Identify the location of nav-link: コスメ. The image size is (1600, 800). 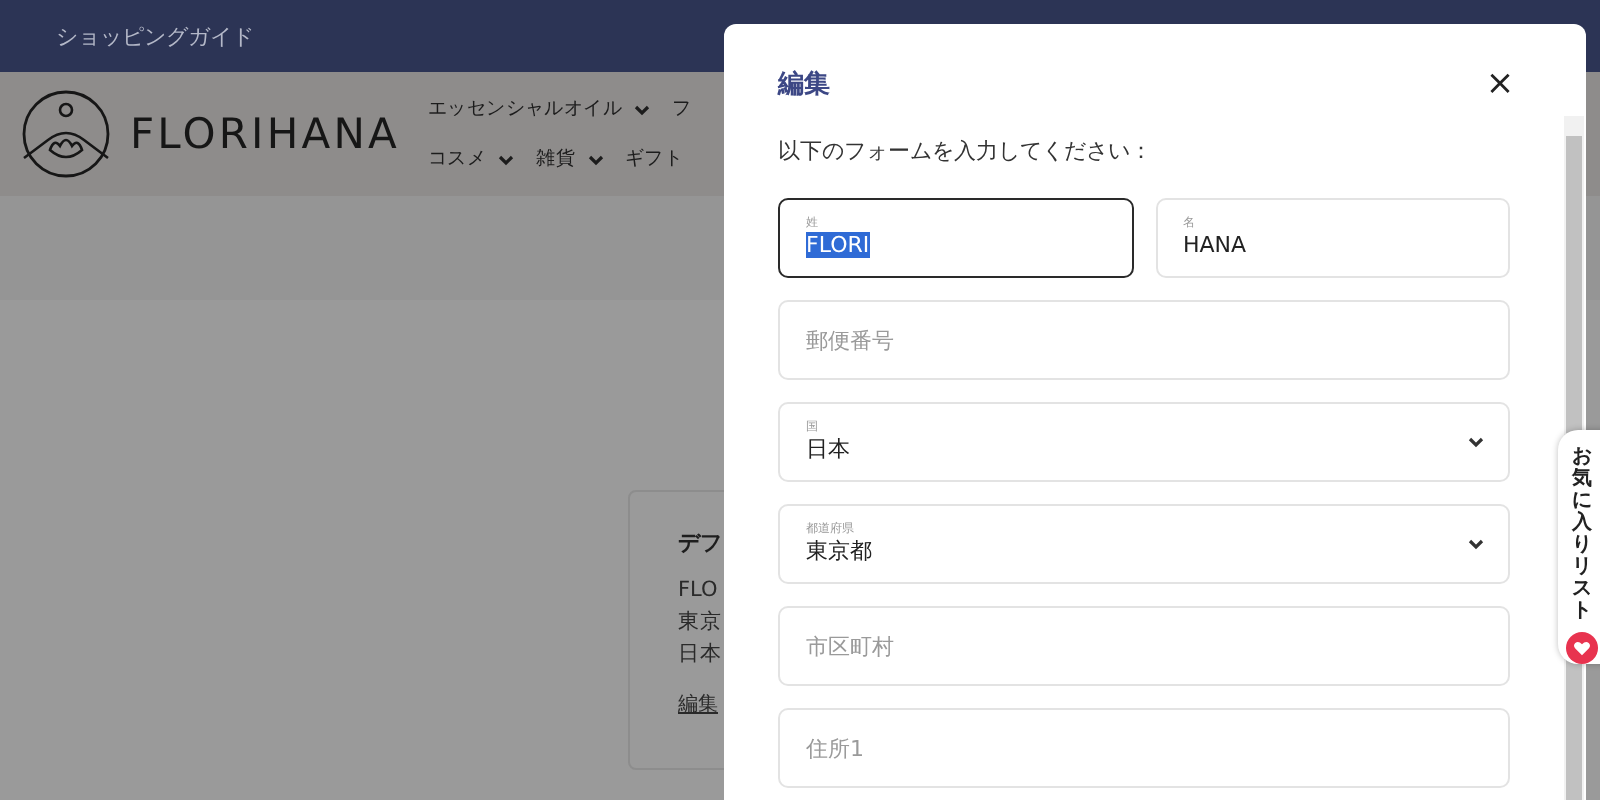
(471, 159).